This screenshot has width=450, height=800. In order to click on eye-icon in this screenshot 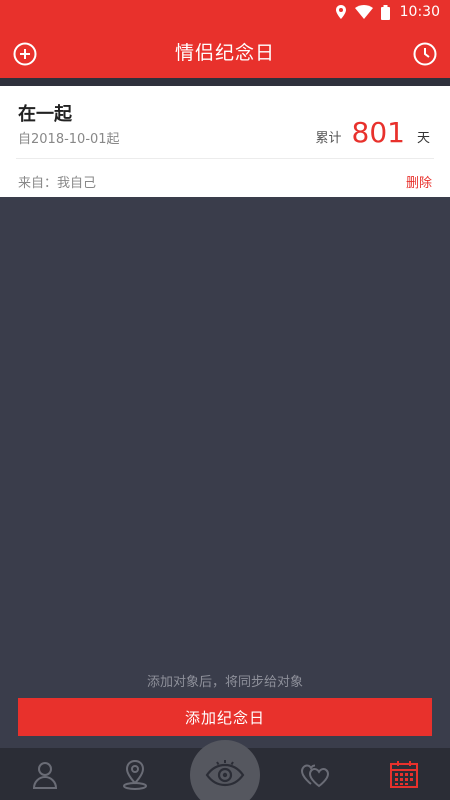, I will do `click(225, 773)`.